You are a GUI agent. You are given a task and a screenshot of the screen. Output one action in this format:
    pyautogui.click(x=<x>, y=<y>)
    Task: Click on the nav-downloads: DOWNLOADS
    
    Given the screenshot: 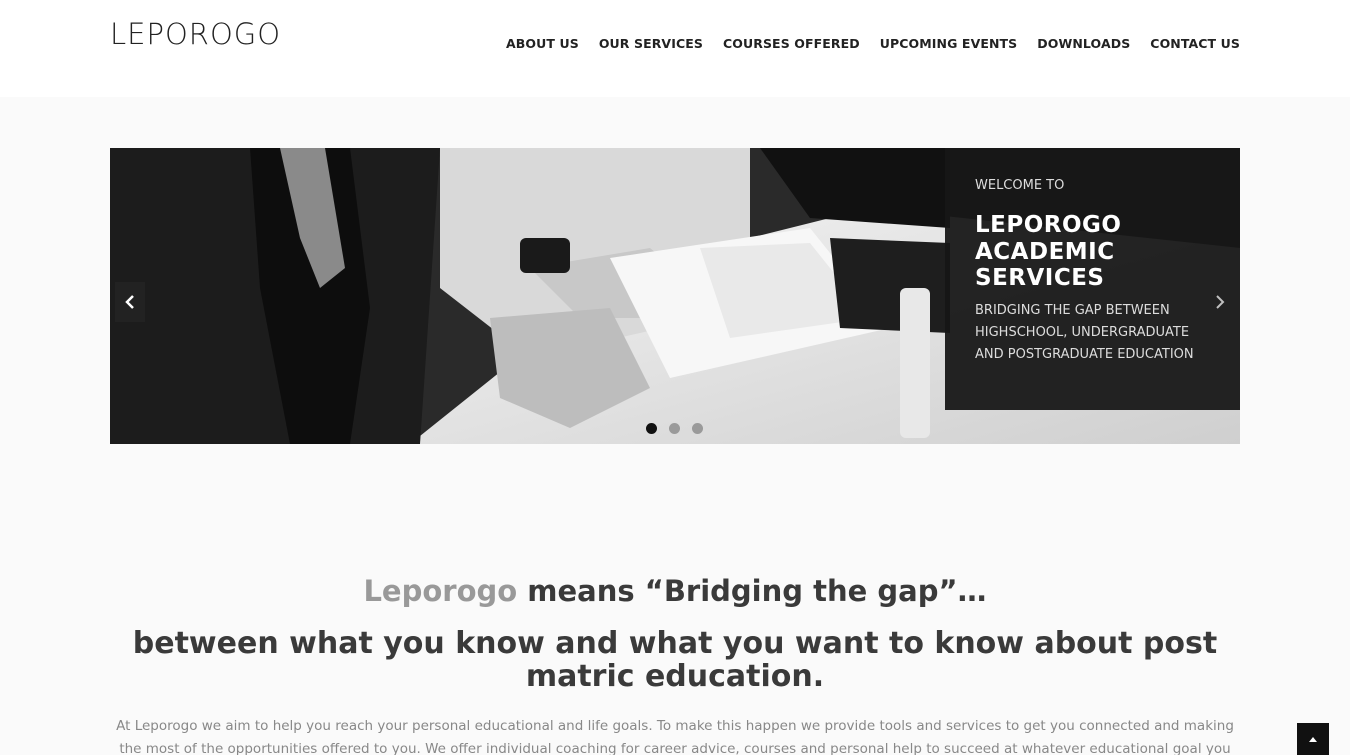 What is the action you would take?
    pyautogui.click(x=1083, y=43)
    